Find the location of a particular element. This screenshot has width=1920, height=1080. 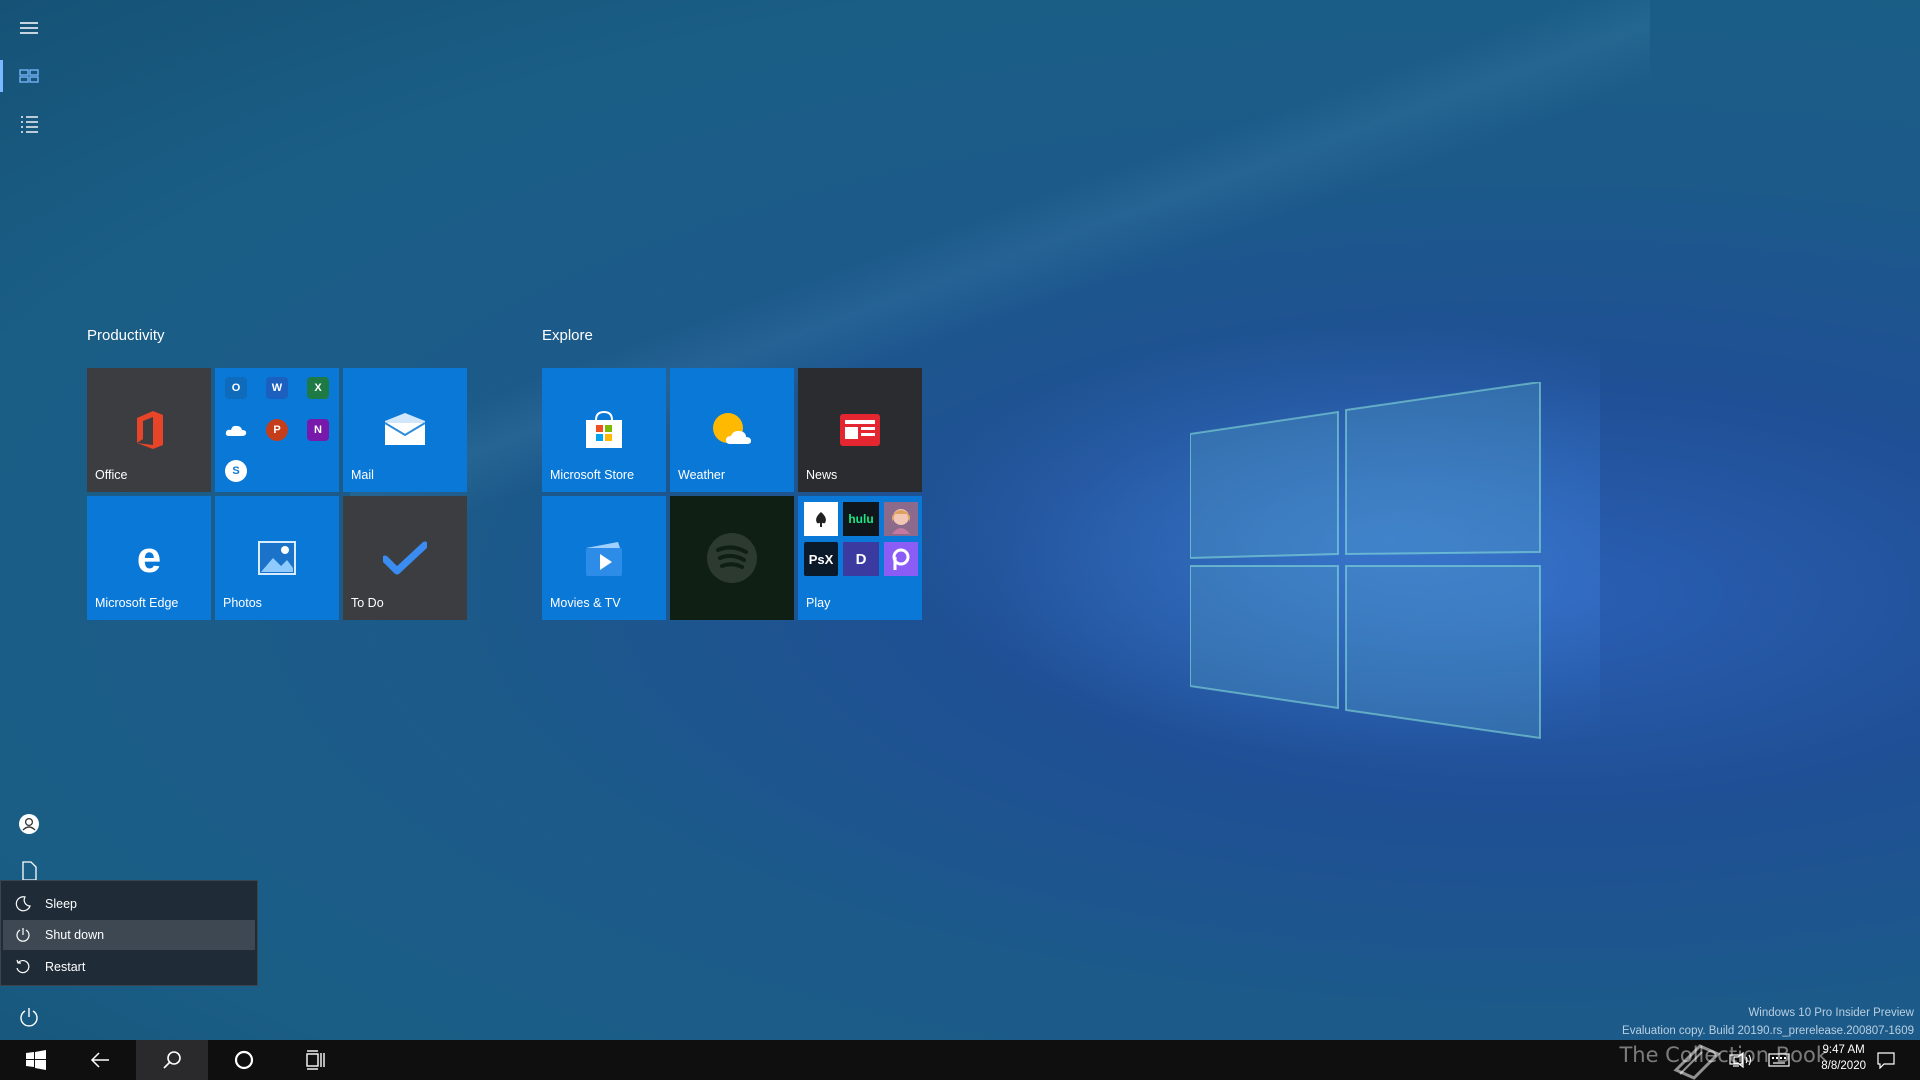

volume-button is located at coordinates (1743, 1060).